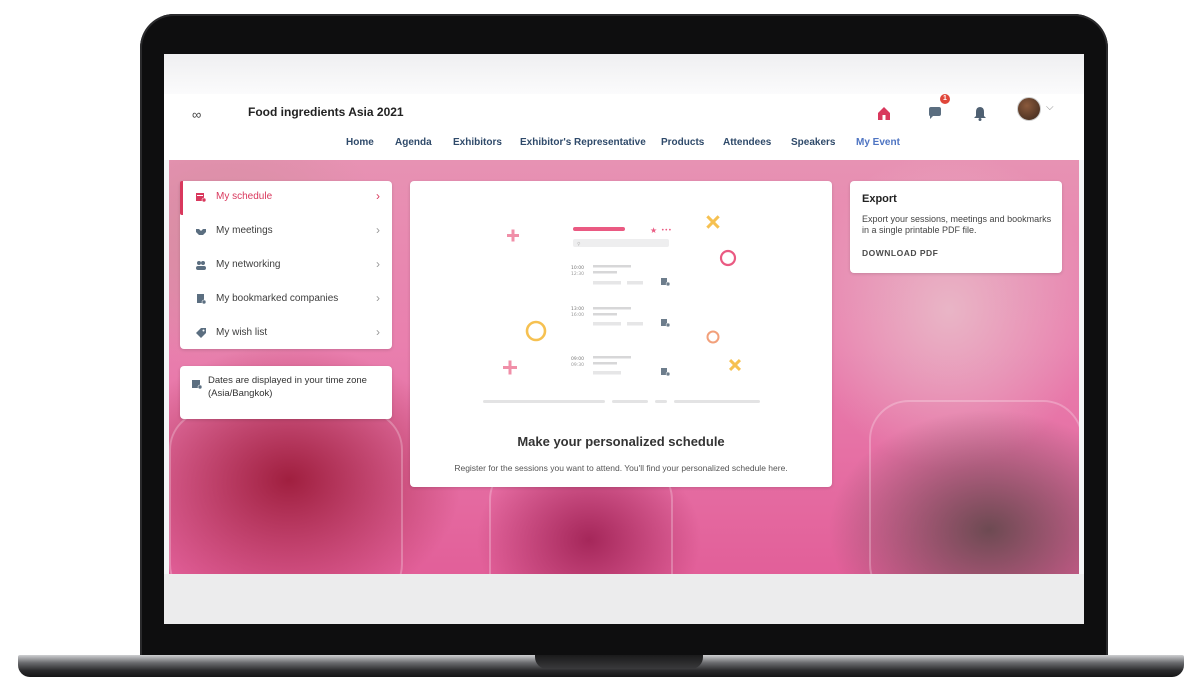 The height and width of the screenshot is (686, 1202). What do you see at coordinates (577, 315) in the screenshot?
I see `time-end: 16:00` at bounding box center [577, 315].